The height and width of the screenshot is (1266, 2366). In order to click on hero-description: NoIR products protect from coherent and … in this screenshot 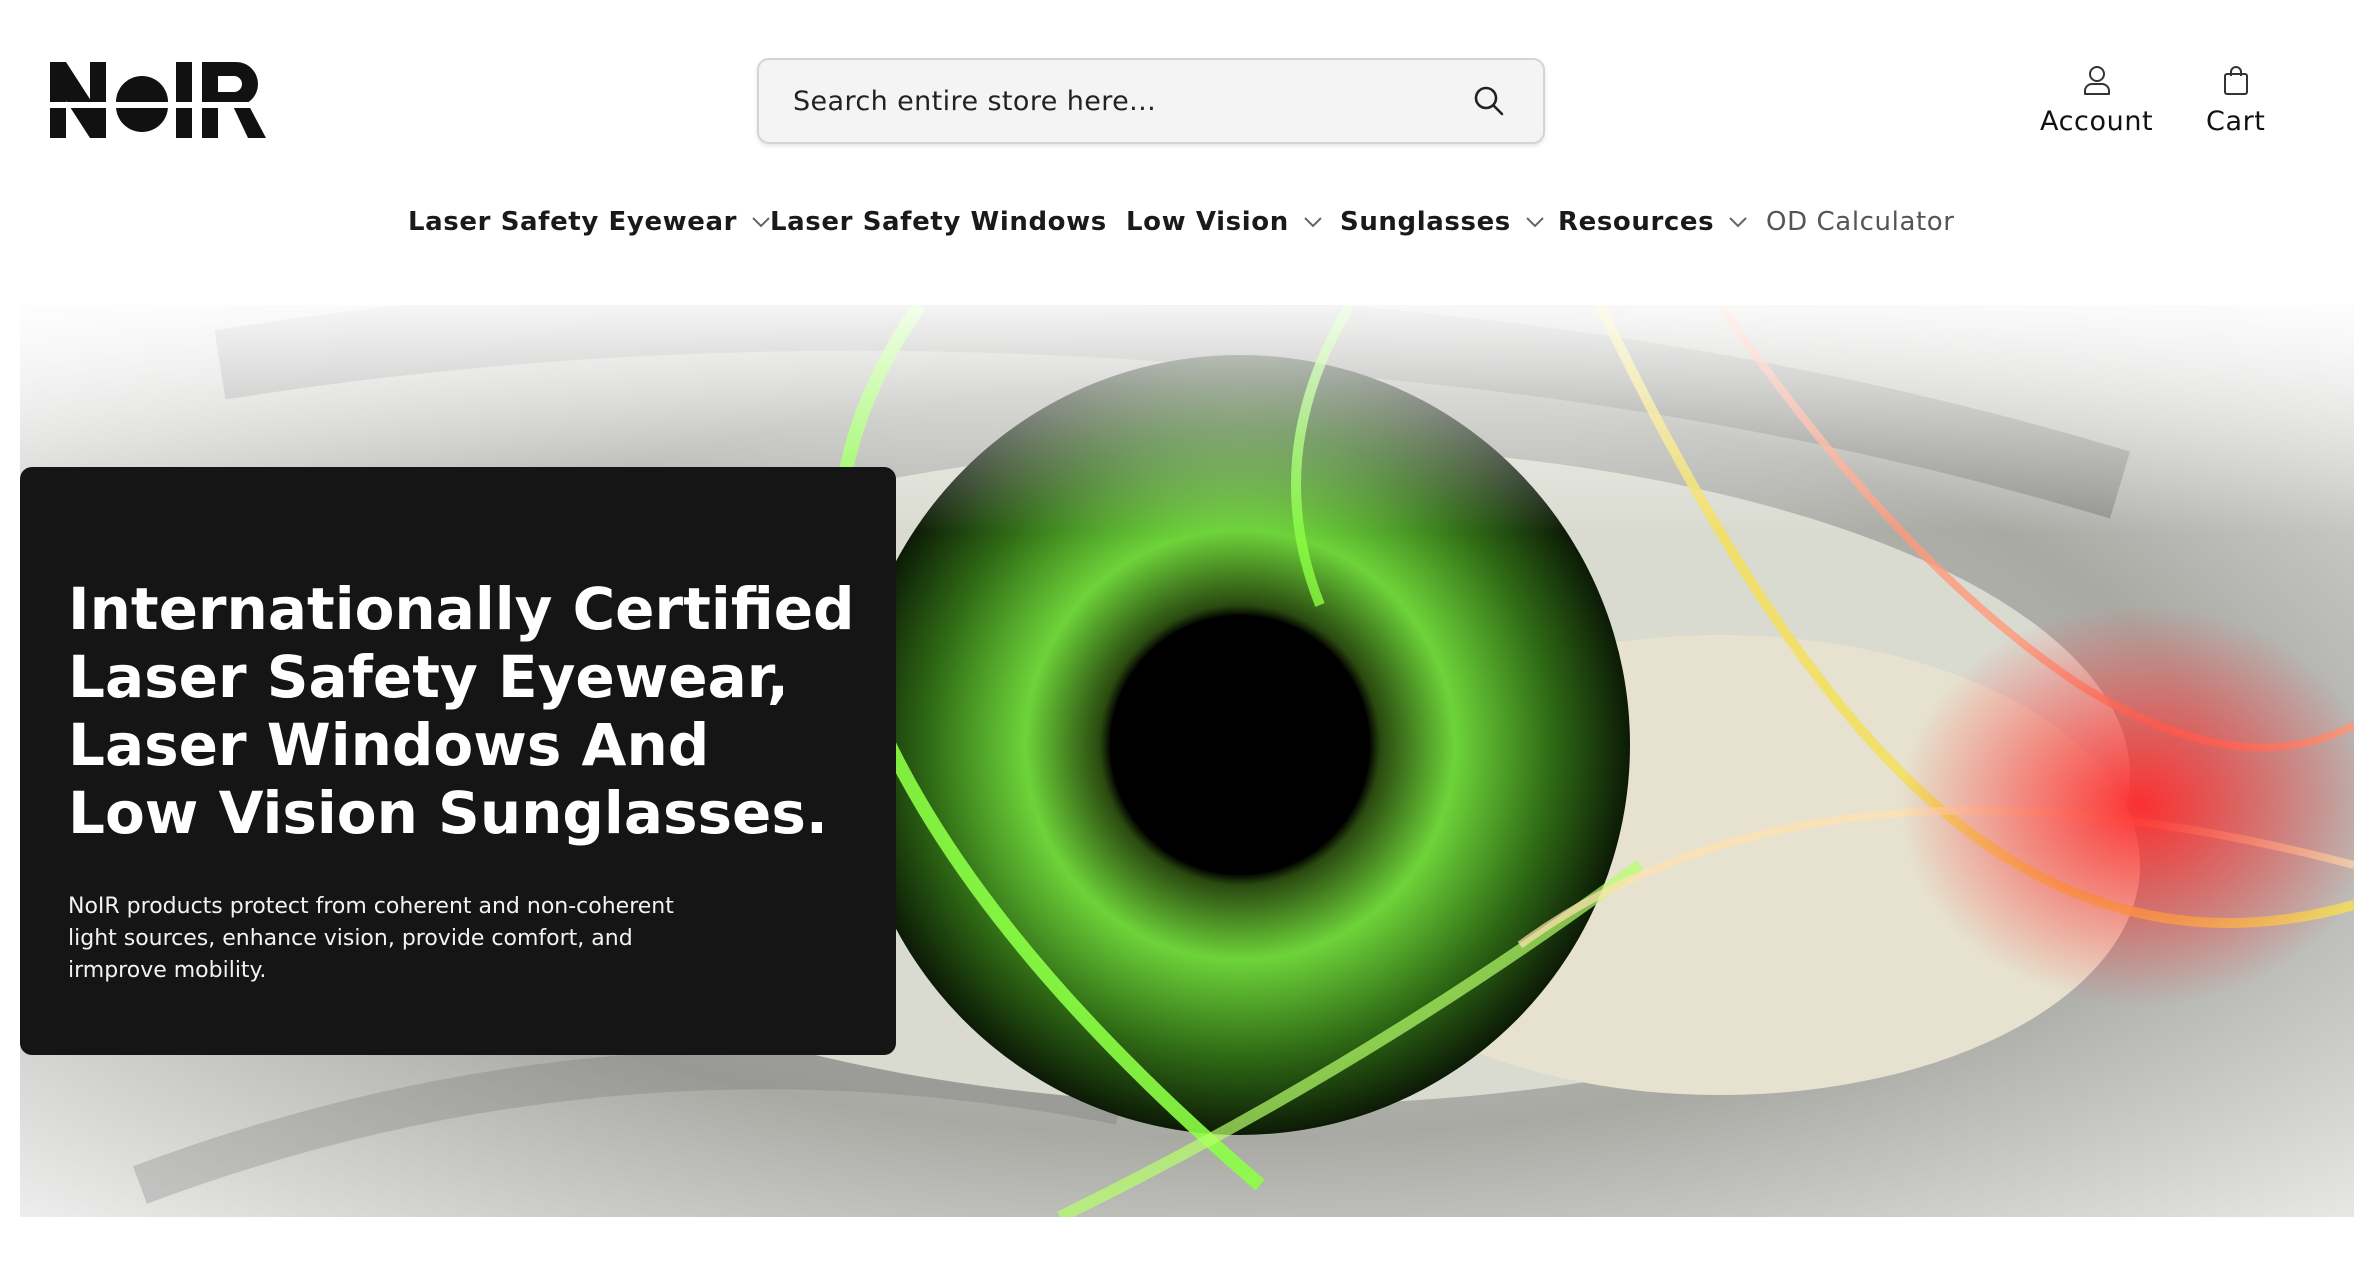, I will do `click(371, 938)`.